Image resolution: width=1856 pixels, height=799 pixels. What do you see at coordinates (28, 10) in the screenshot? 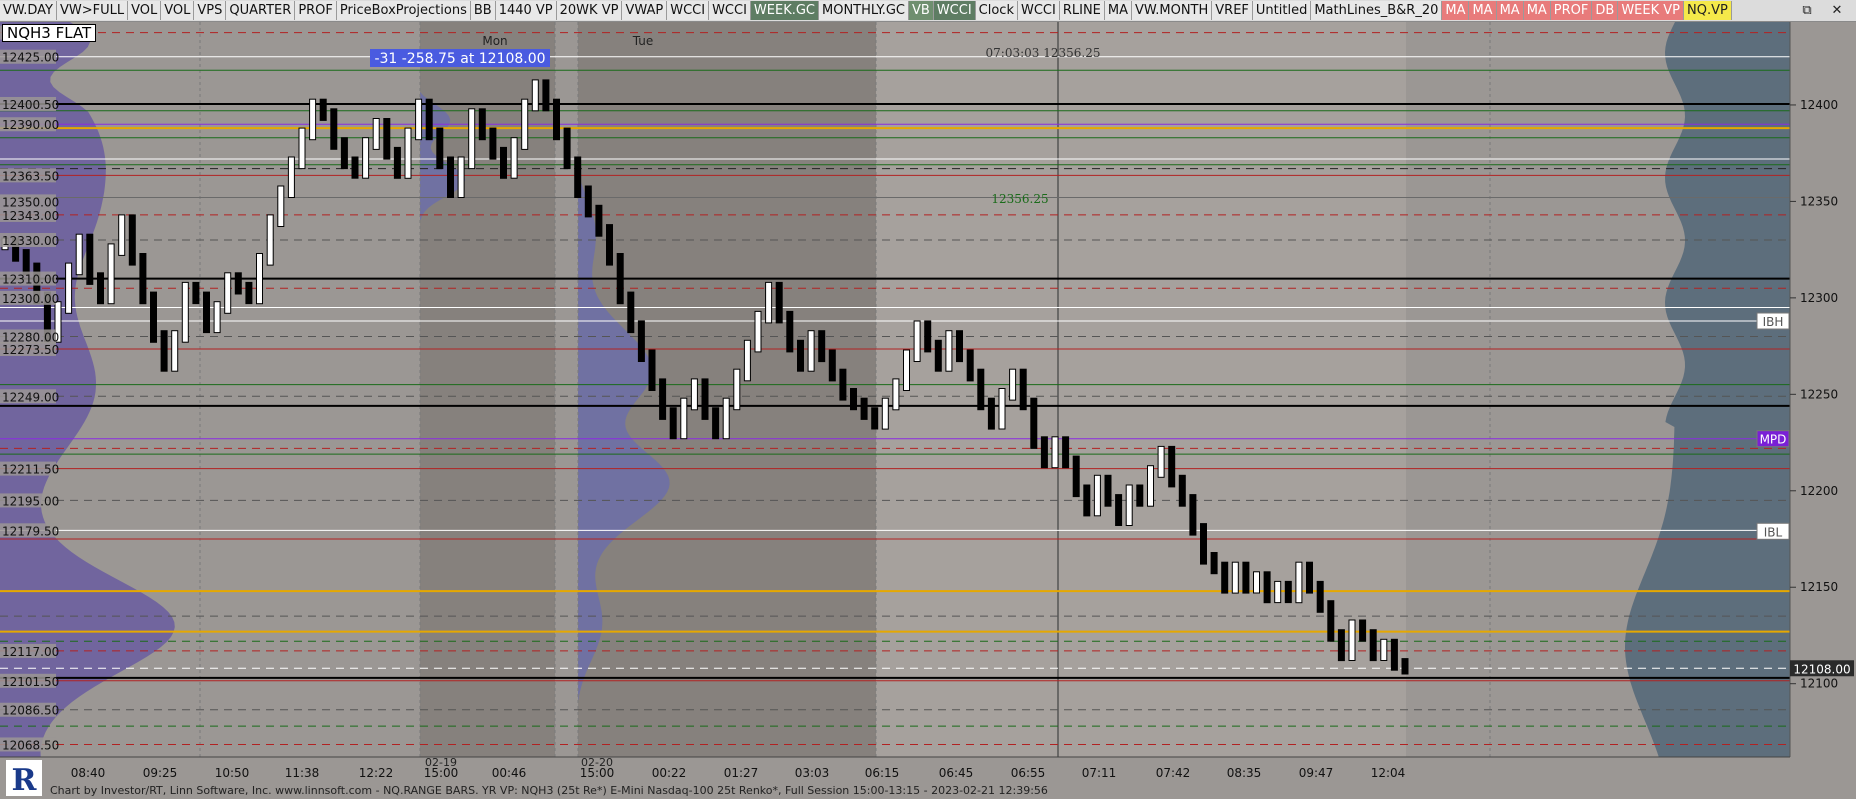
I see `toolbar-button-vw-day: VW.DAY` at bounding box center [28, 10].